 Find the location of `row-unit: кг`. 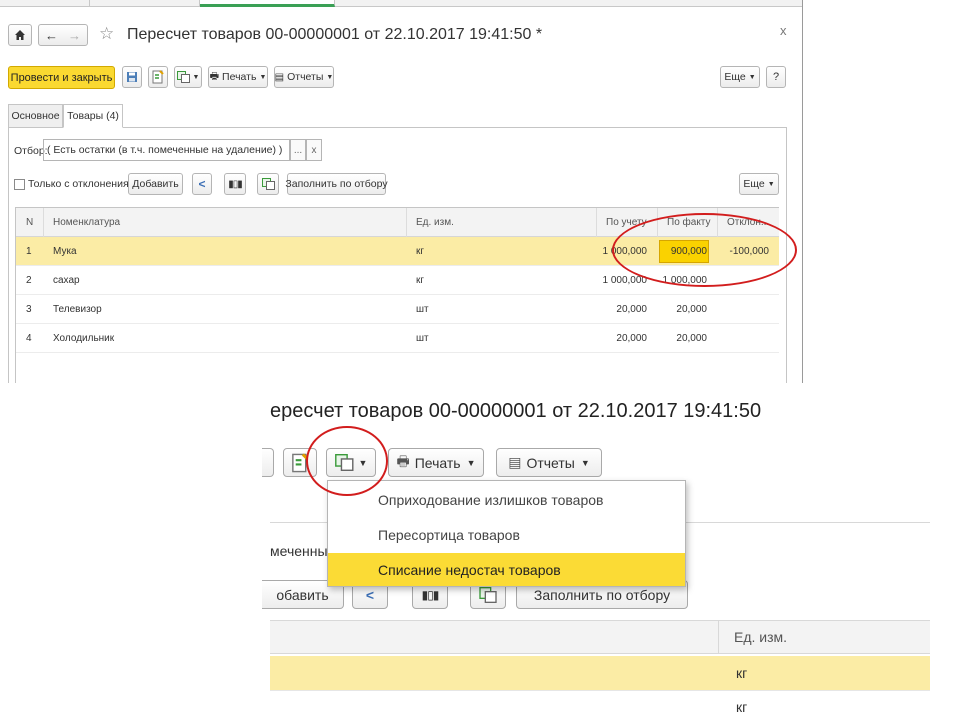

row-unit: кг is located at coordinates (420, 251).